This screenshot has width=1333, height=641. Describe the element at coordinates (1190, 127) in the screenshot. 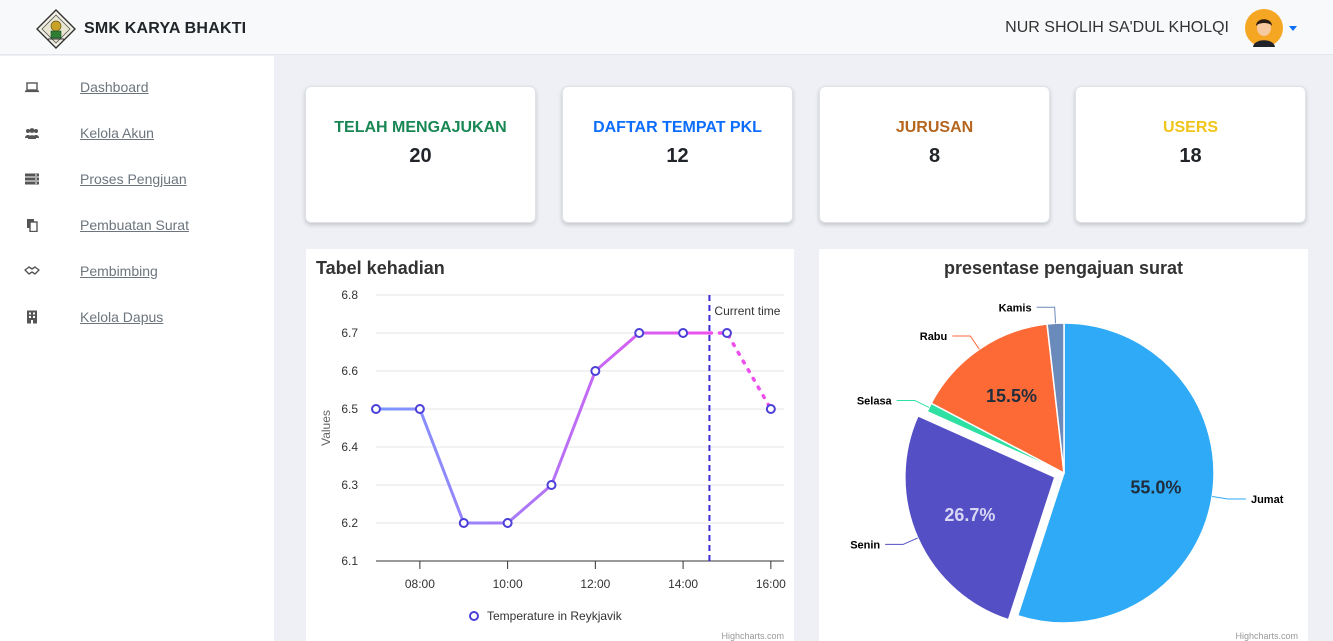

I see `stat-card-title: USERS` at that location.